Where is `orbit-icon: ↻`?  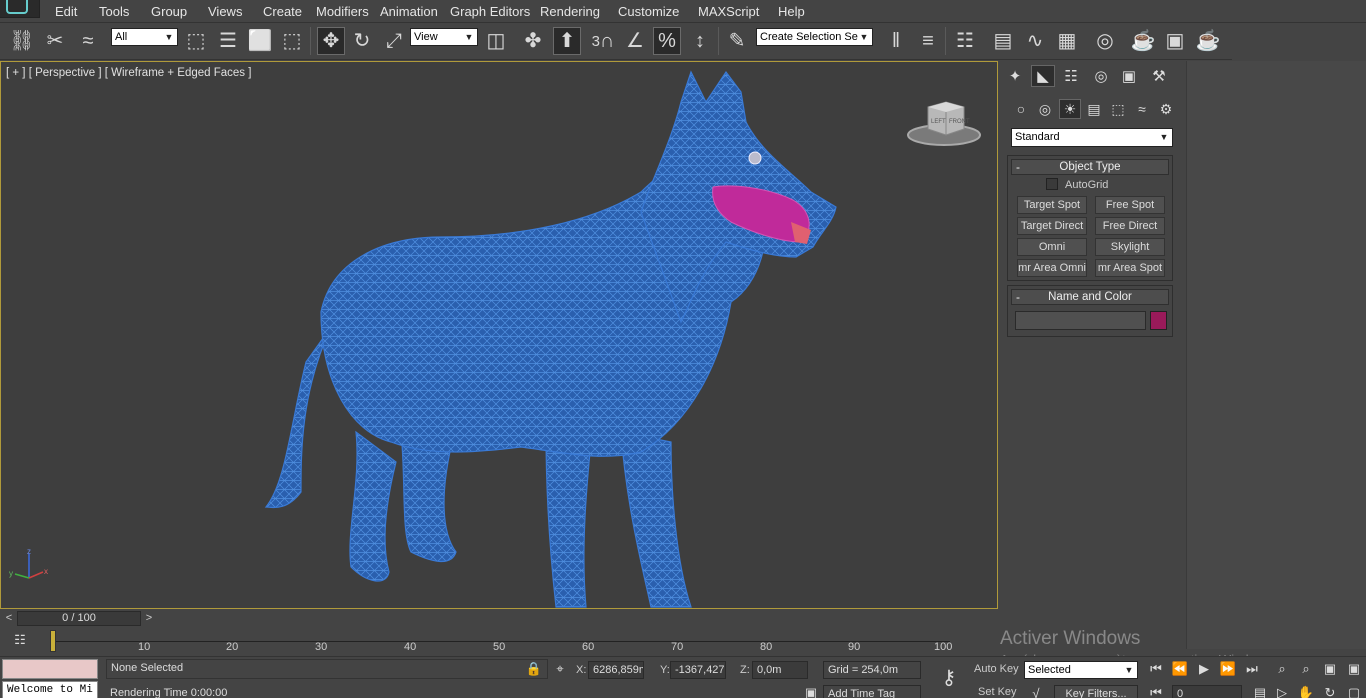 orbit-icon: ↻ is located at coordinates (1330, 691).